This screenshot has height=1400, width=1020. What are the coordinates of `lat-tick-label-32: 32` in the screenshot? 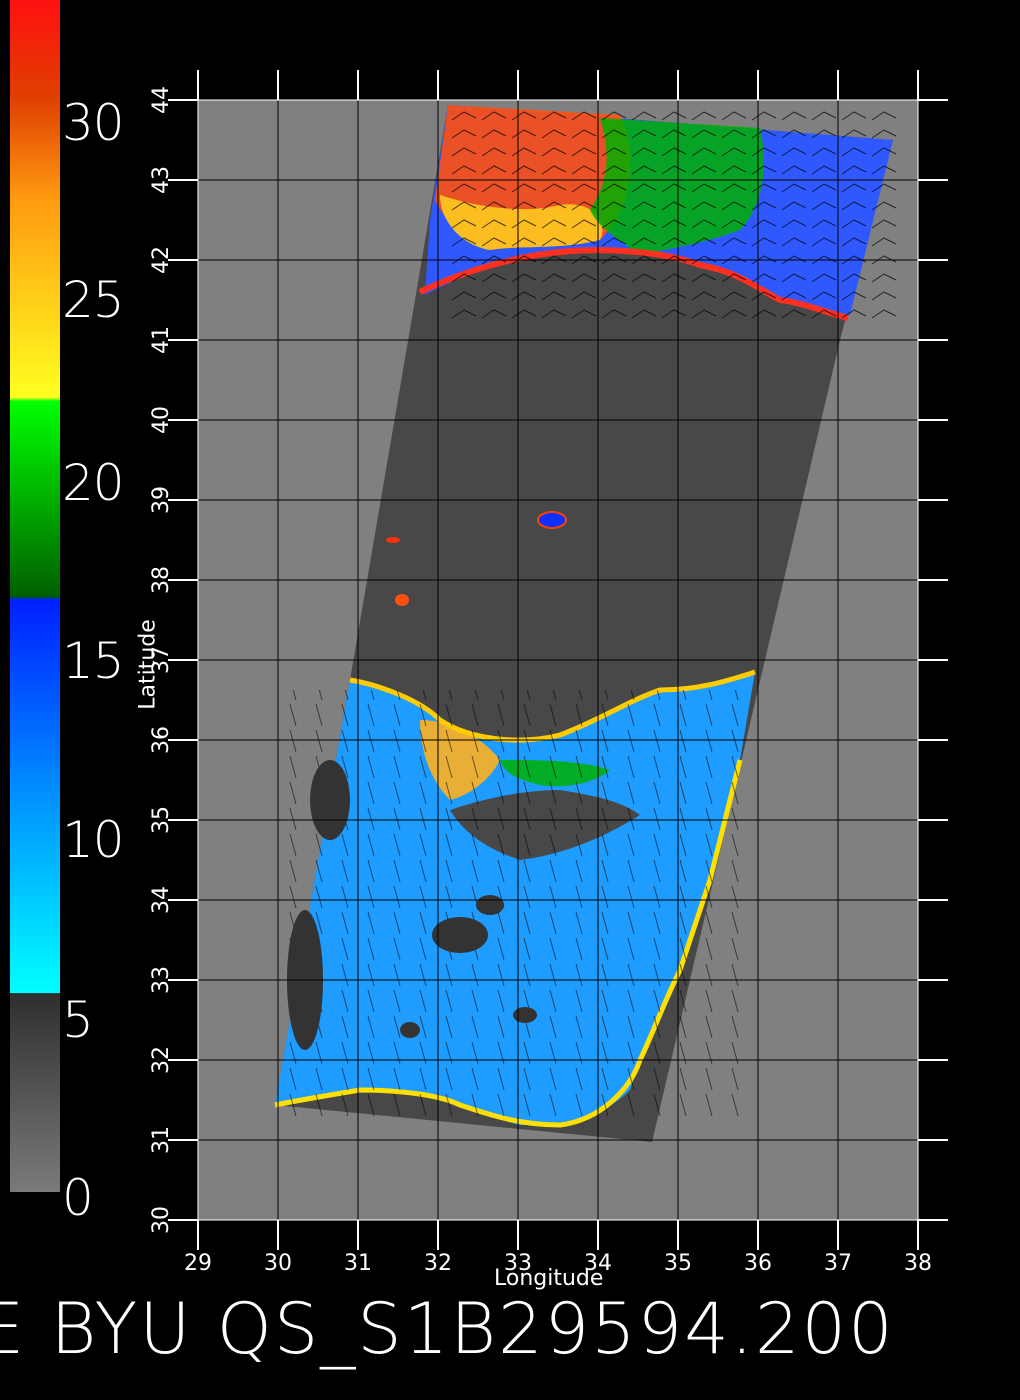 It's located at (161, 1060).